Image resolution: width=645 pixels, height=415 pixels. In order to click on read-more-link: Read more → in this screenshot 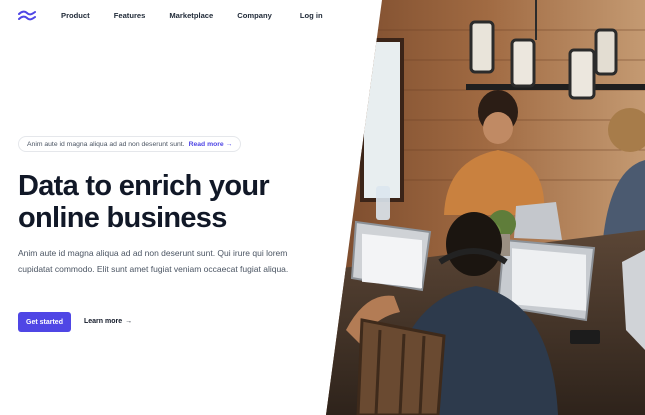, I will do `click(211, 144)`.